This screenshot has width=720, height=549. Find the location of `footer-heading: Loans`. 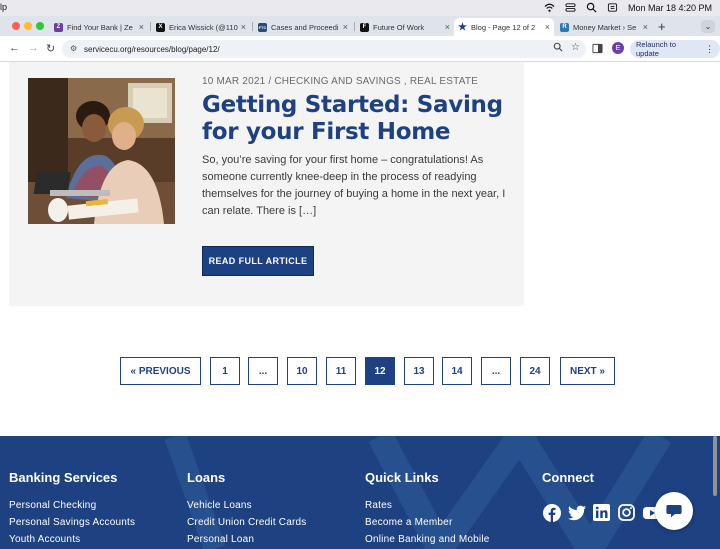

footer-heading: Loans is located at coordinates (206, 477).